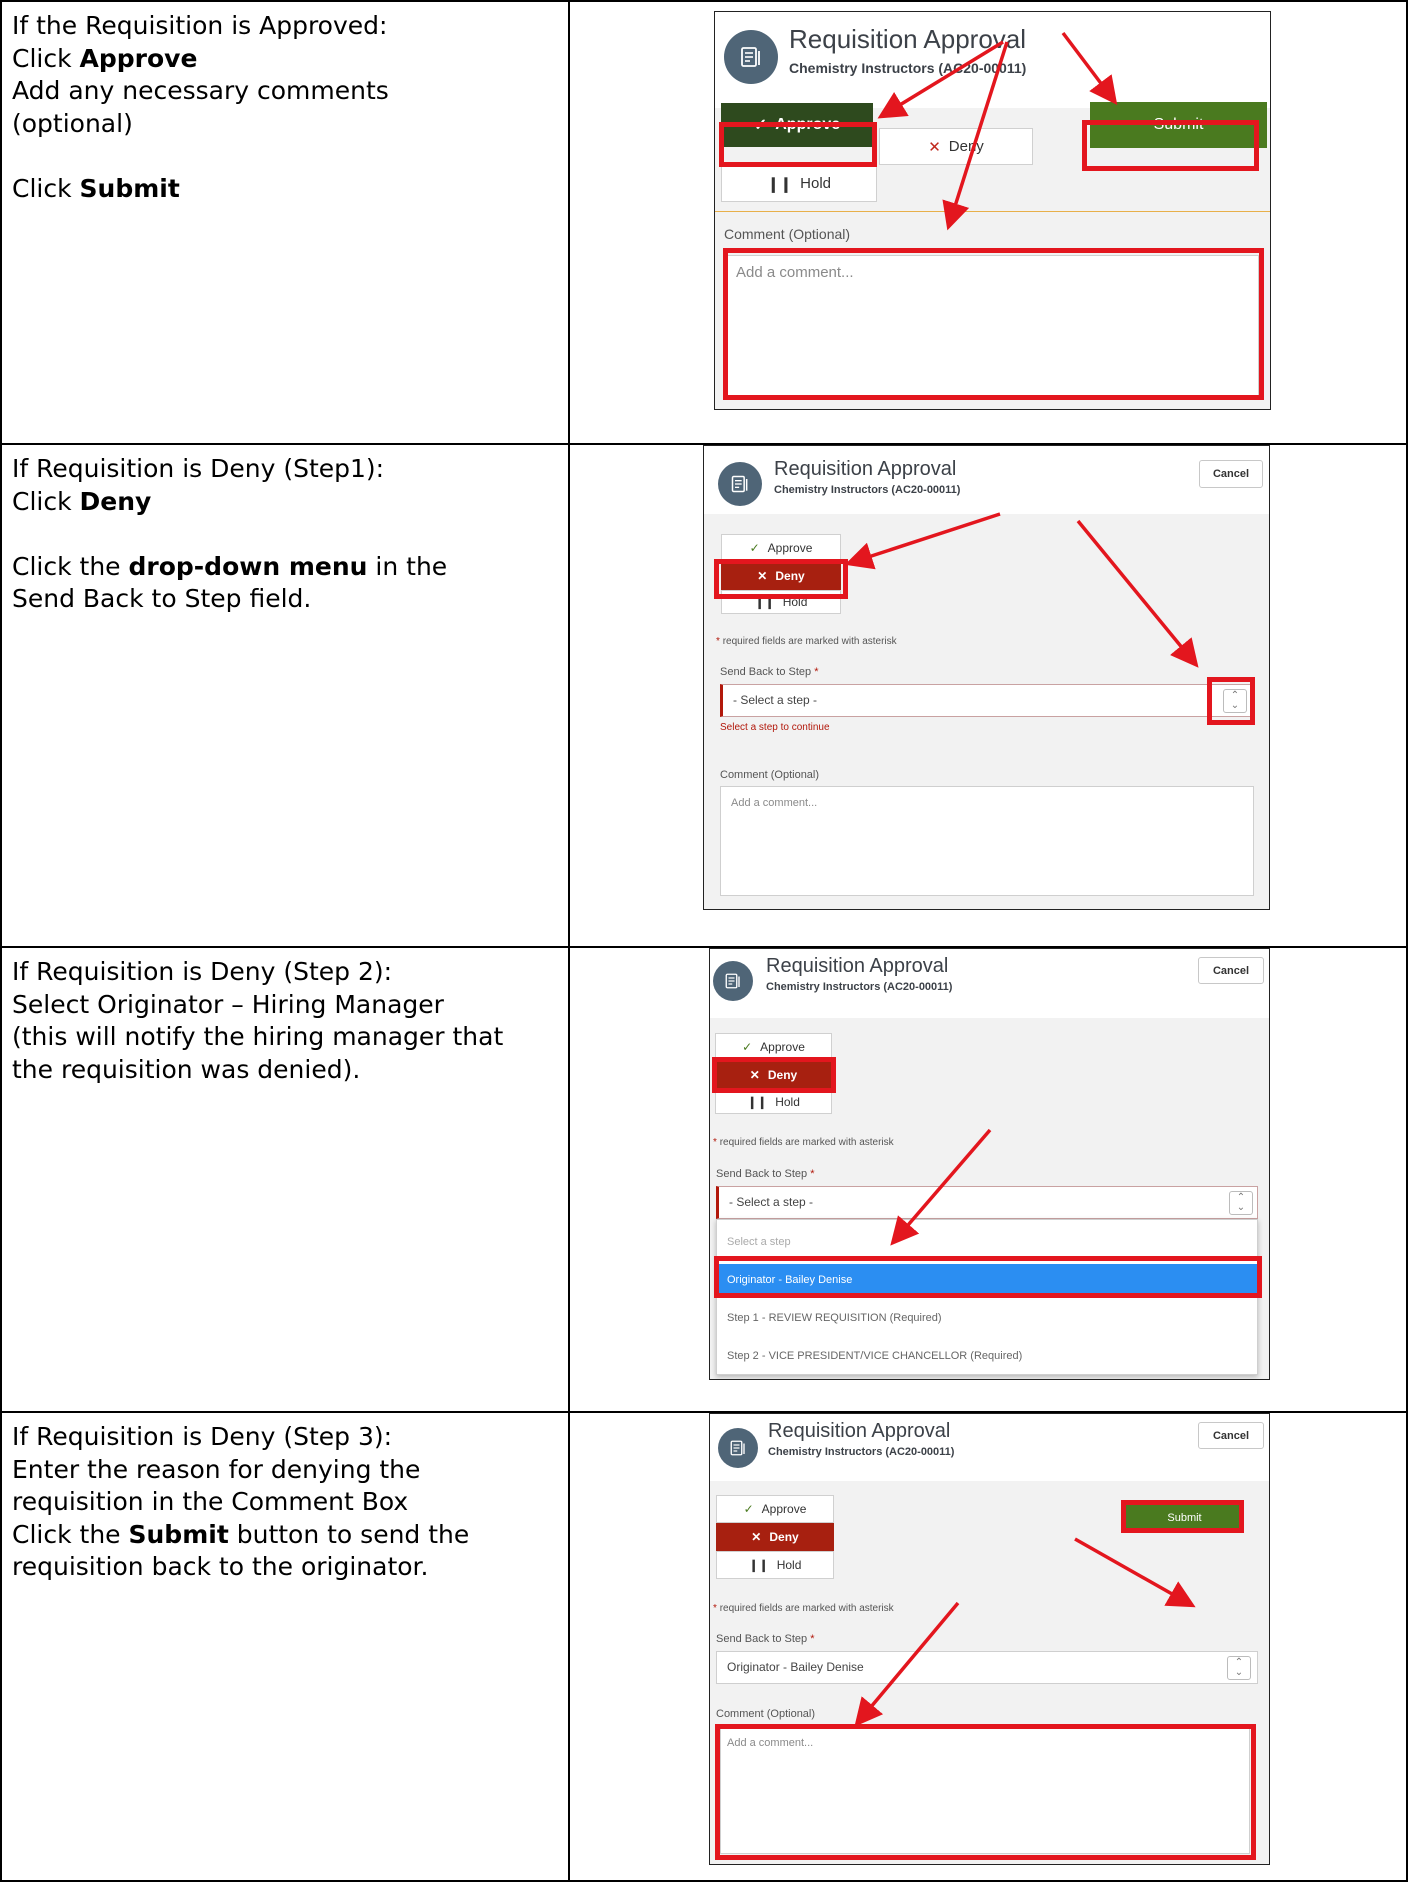  Describe the element at coordinates (198, 468) in the screenshot. I see `instruction-fragment: If Requisition is Deny (Step1):` at that location.